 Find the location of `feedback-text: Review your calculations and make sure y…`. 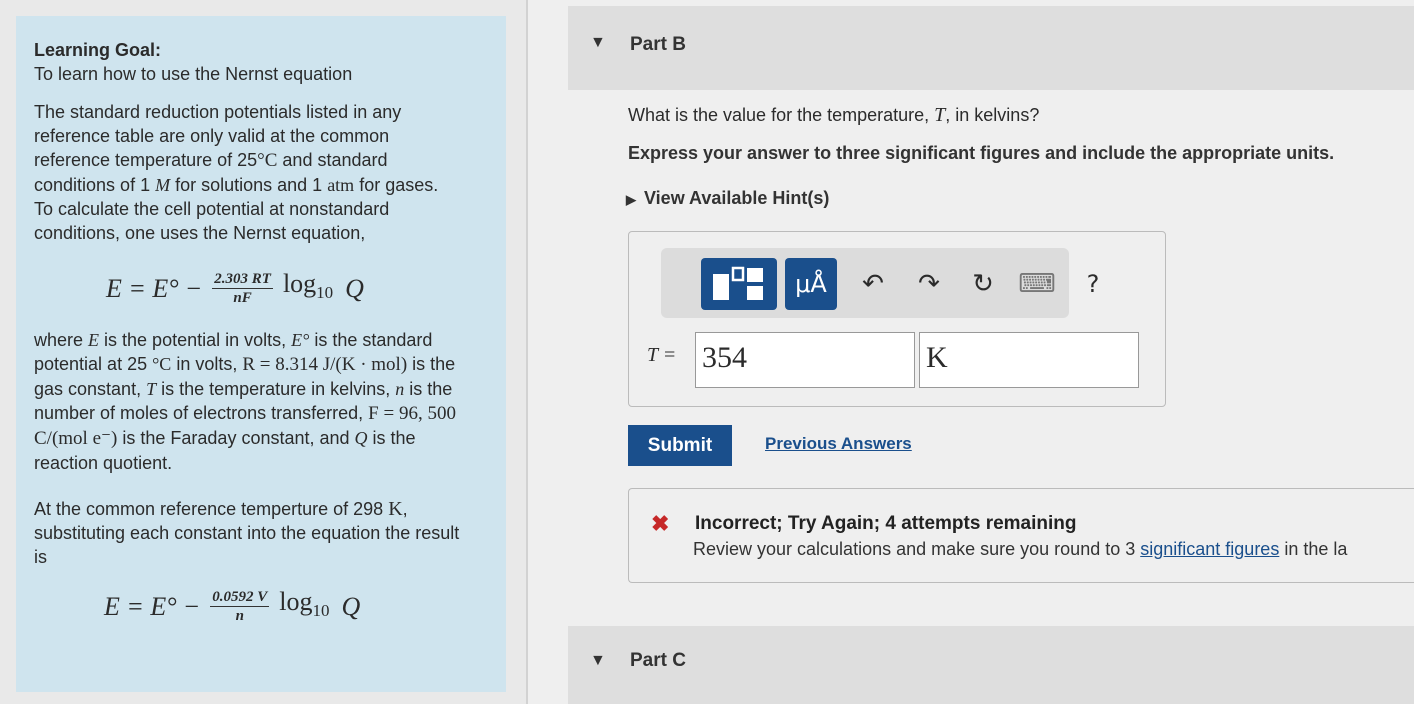

feedback-text: Review your calculations and make sure y… is located at coordinates (1020, 549).